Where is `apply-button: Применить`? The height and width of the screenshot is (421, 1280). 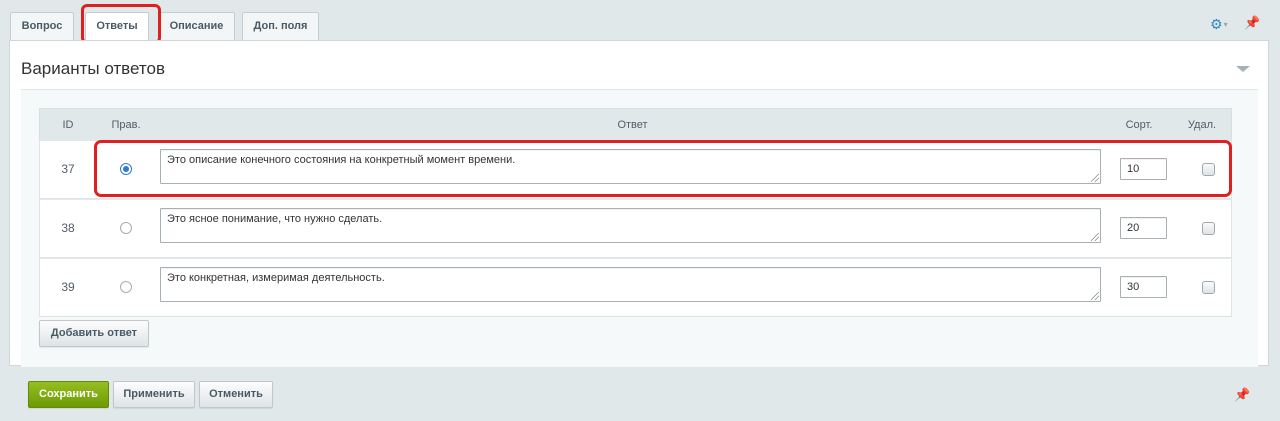
apply-button: Применить is located at coordinates (154, 394).